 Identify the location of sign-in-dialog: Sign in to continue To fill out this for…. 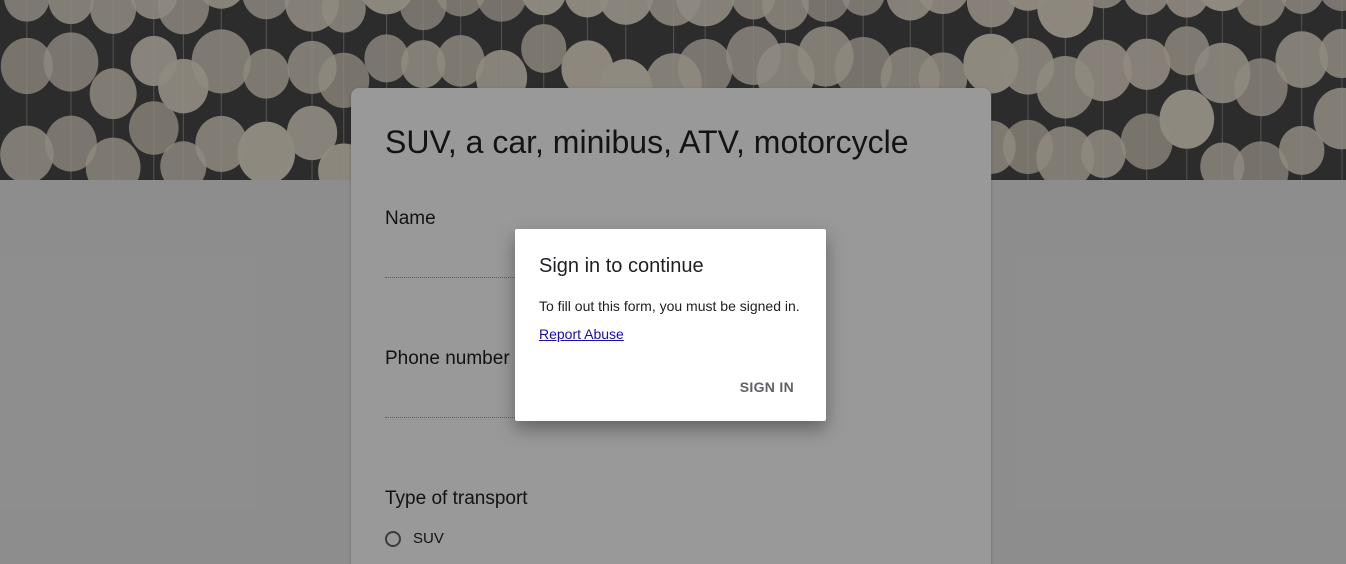
(670, 325).